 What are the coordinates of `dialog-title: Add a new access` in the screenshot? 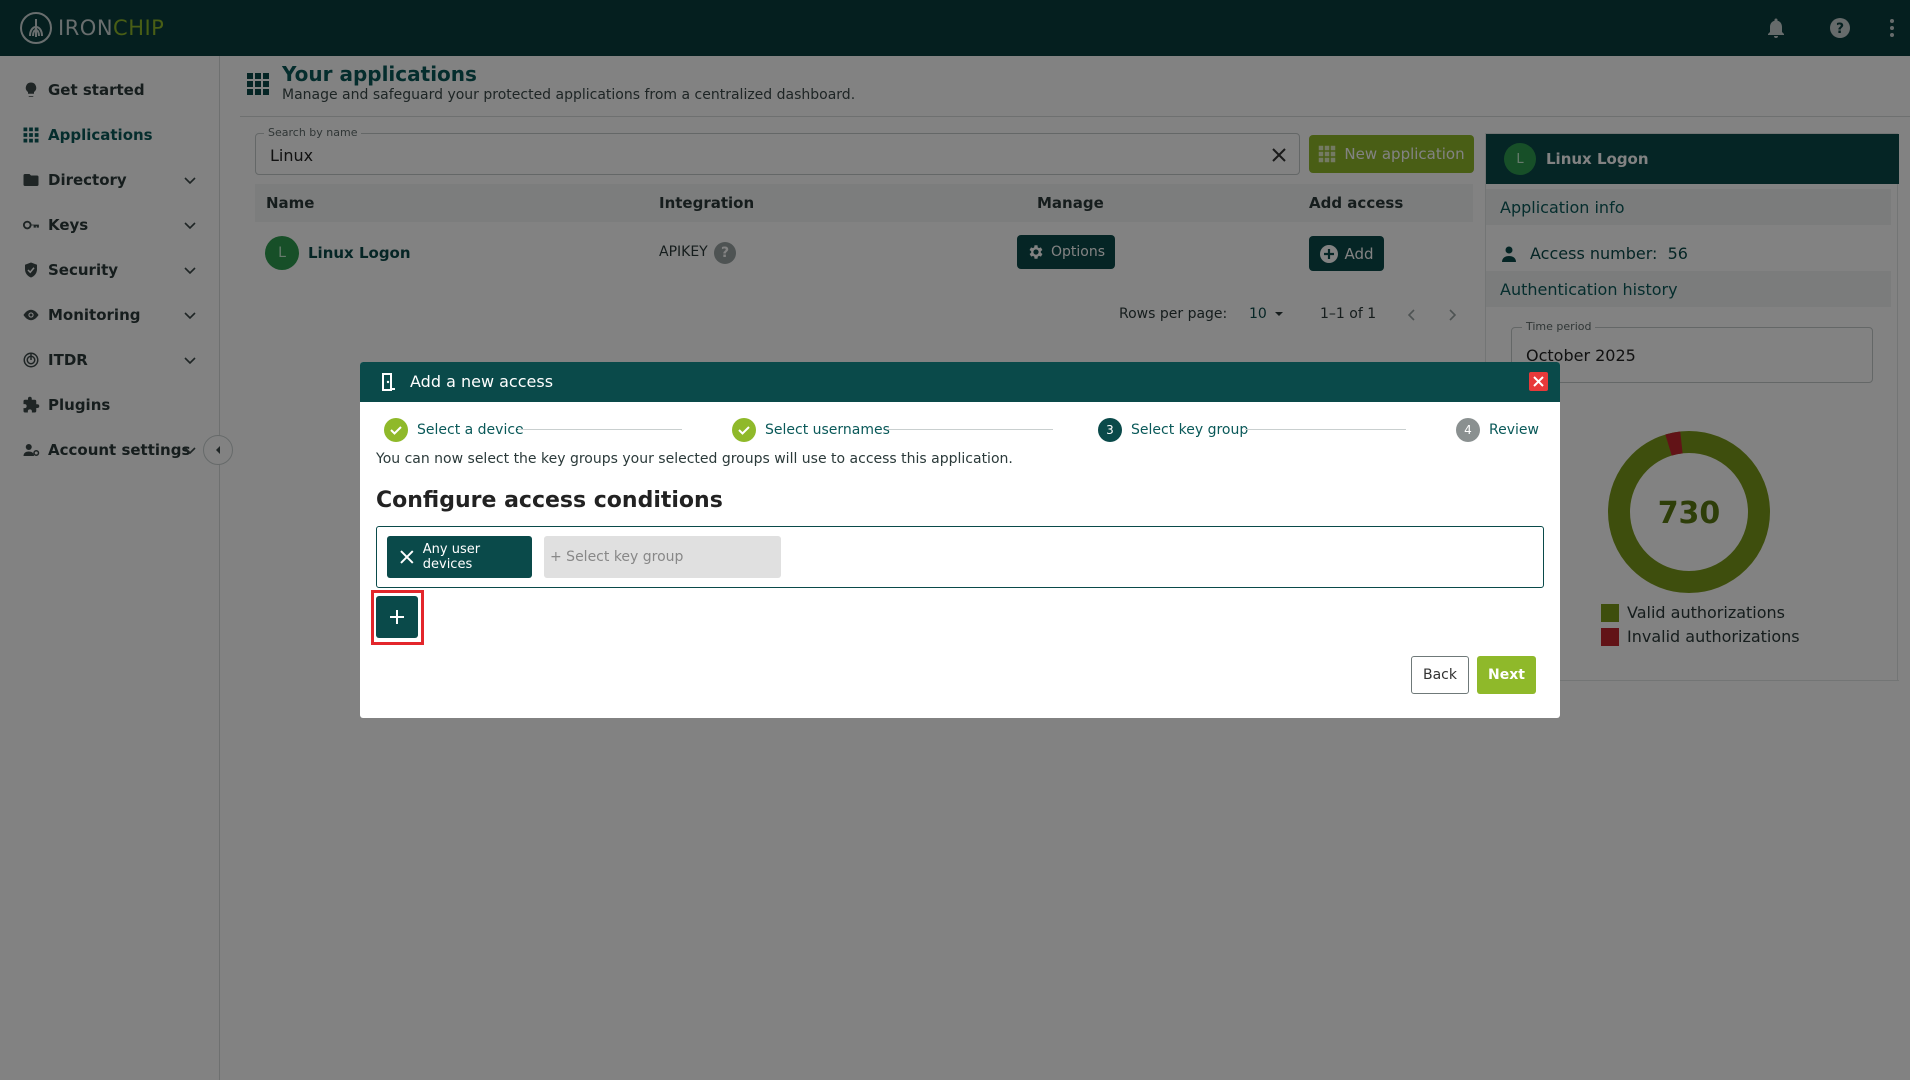 It's located at (482, 381).